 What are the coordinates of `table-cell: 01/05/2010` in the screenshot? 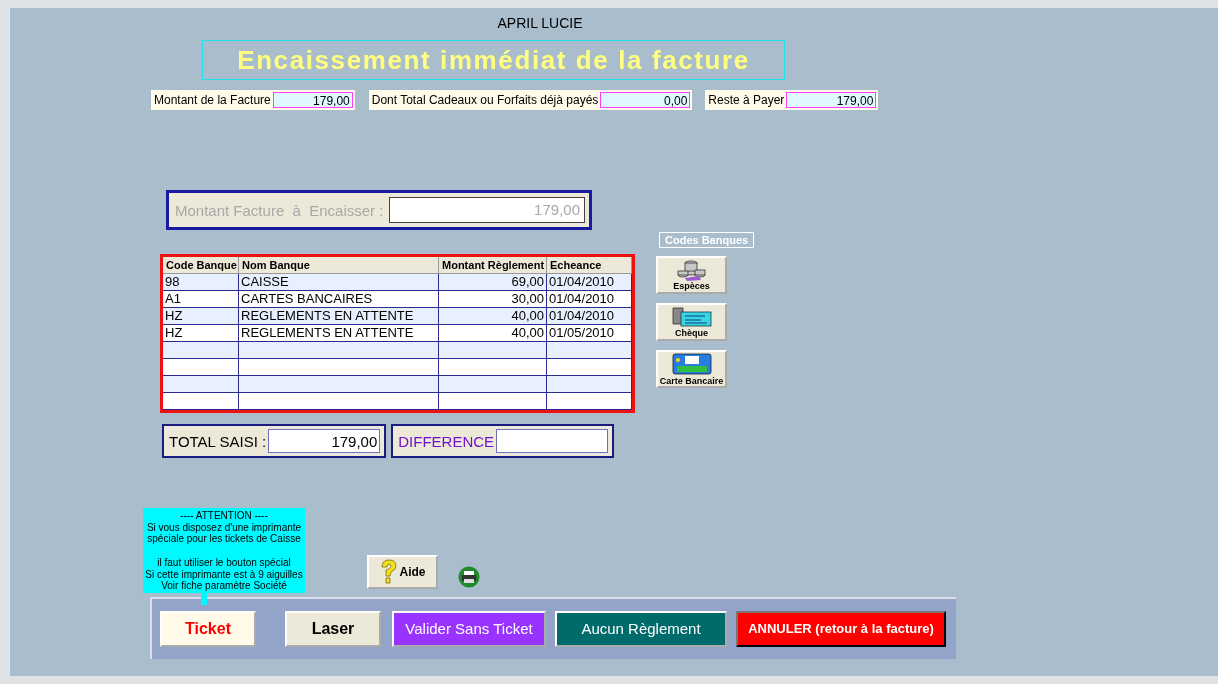 It's located at (589, 333).